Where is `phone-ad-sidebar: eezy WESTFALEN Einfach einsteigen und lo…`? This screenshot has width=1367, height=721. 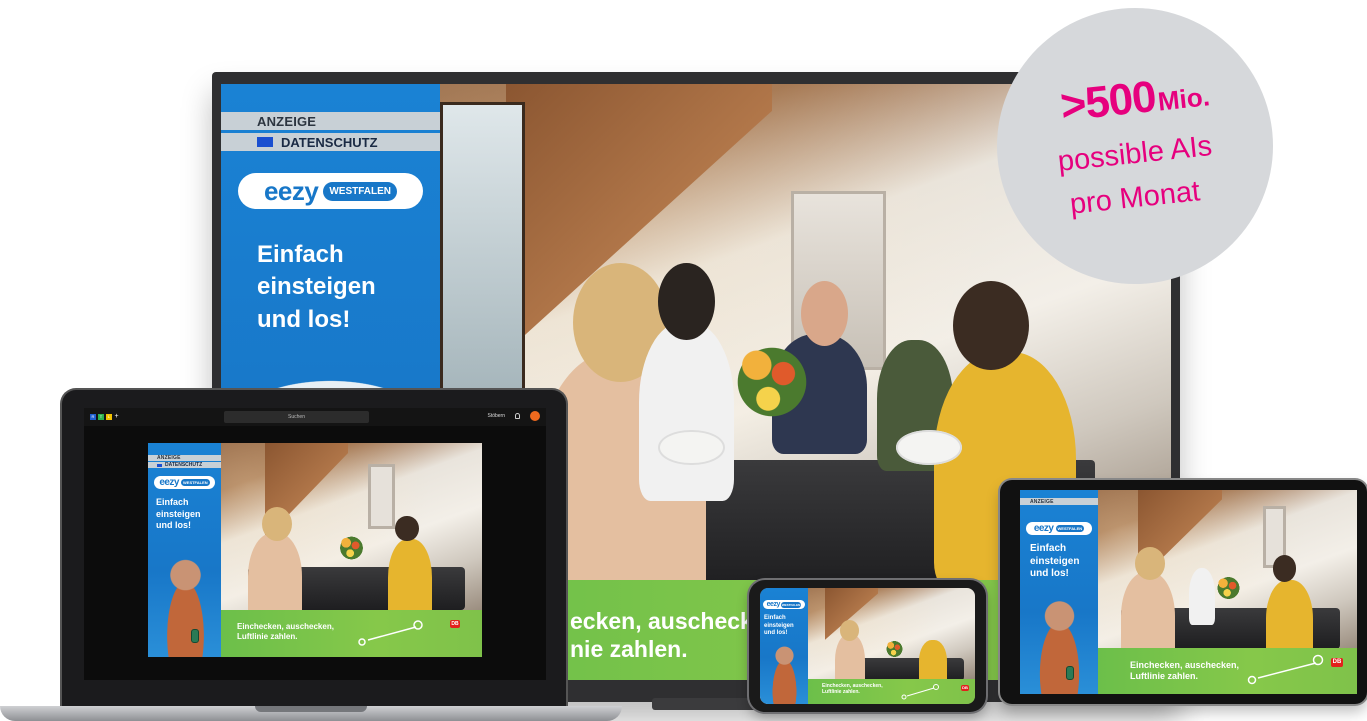 phone-ad-sidebar: eezy WESTFALEN Einfach einsteigen und lo… is located at coordinates (784, 646).